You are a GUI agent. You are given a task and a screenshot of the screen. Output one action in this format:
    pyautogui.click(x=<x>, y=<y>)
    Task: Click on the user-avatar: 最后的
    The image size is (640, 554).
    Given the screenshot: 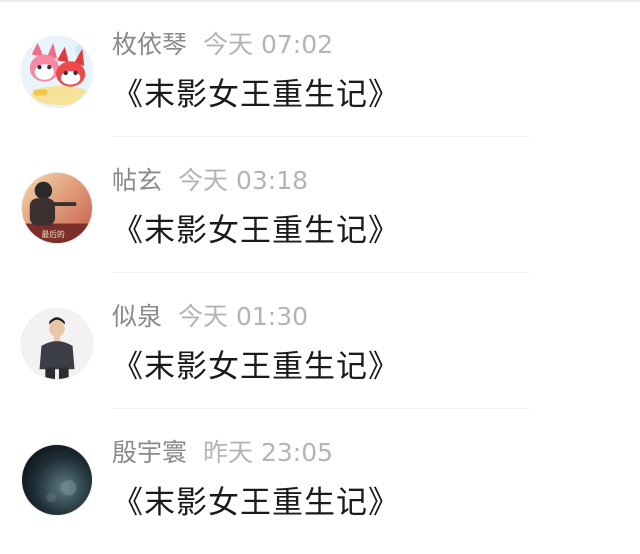 What is the action you would take?
    pyautogui.click(x=57, y=208)
    